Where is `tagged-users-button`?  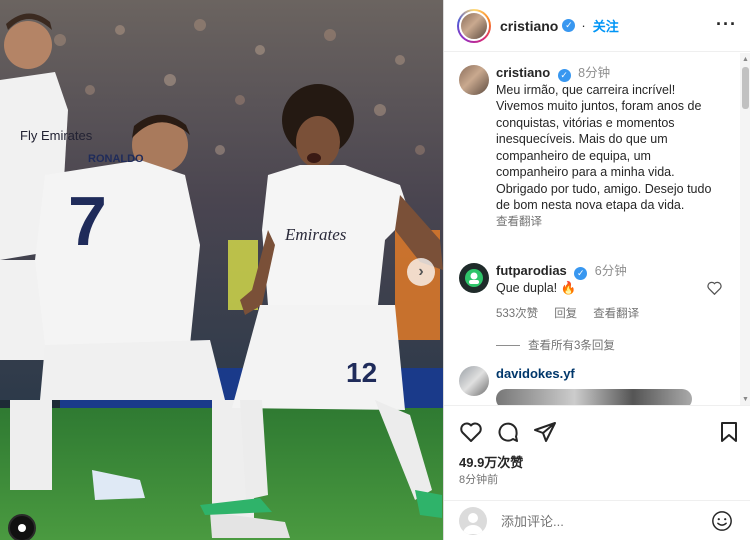 tagged-users-button is located at coordinates (22, 527).